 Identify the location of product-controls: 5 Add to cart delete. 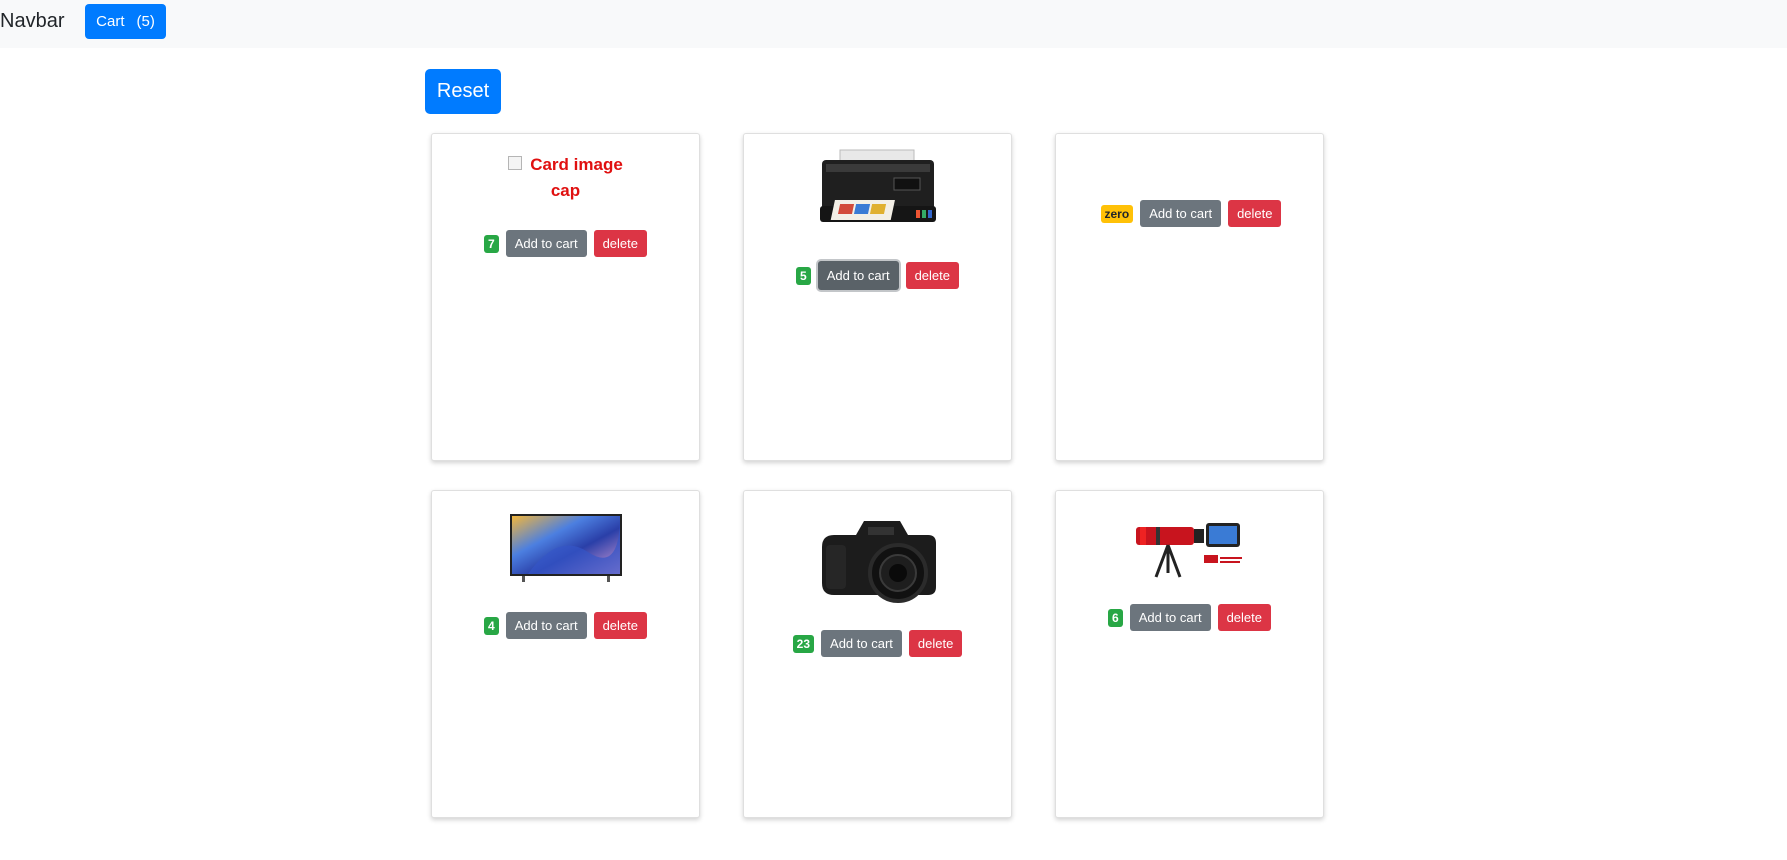
(877, 275).